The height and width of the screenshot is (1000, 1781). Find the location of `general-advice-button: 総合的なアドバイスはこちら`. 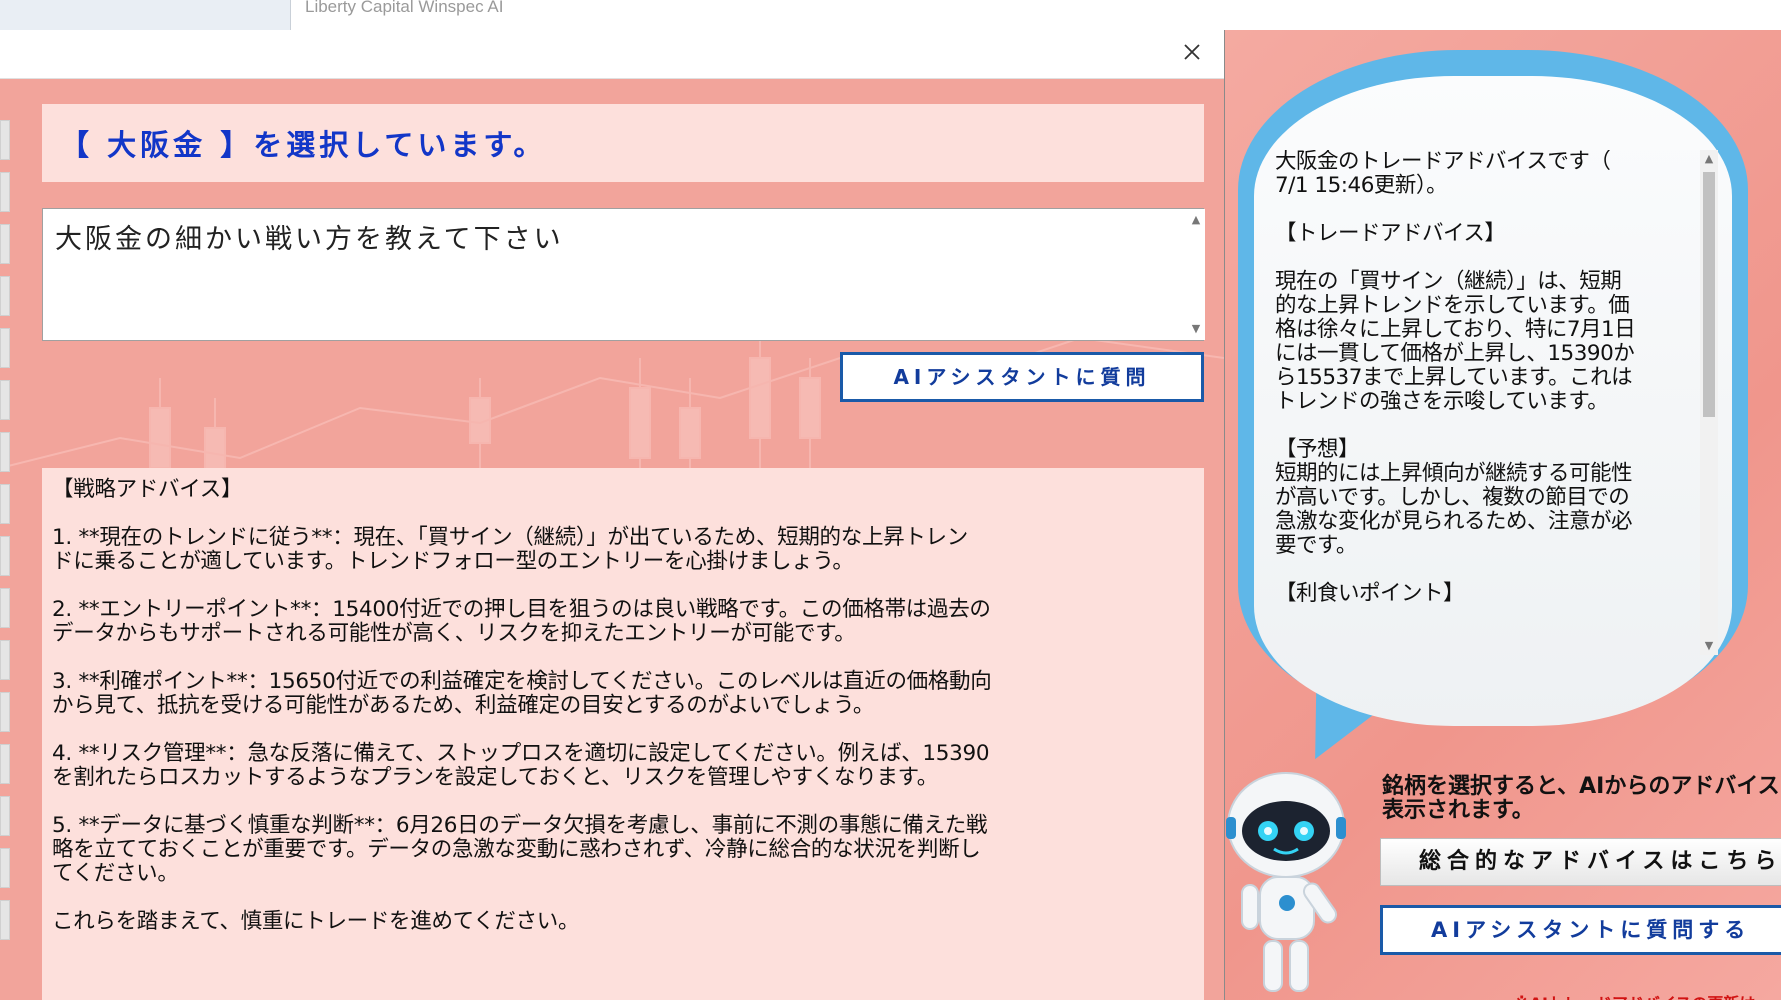

general-advice-button: 総合的なアドバイスはこちら is located at coordinates (1580, 862).